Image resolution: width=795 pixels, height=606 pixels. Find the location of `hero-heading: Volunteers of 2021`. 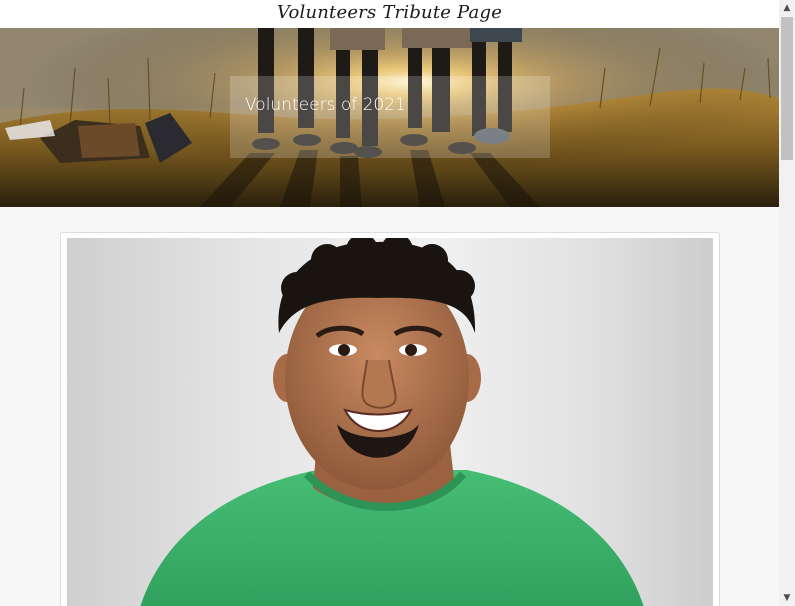

hero-heading: Volunteers of 2021 is located at coordinates (325, 105).